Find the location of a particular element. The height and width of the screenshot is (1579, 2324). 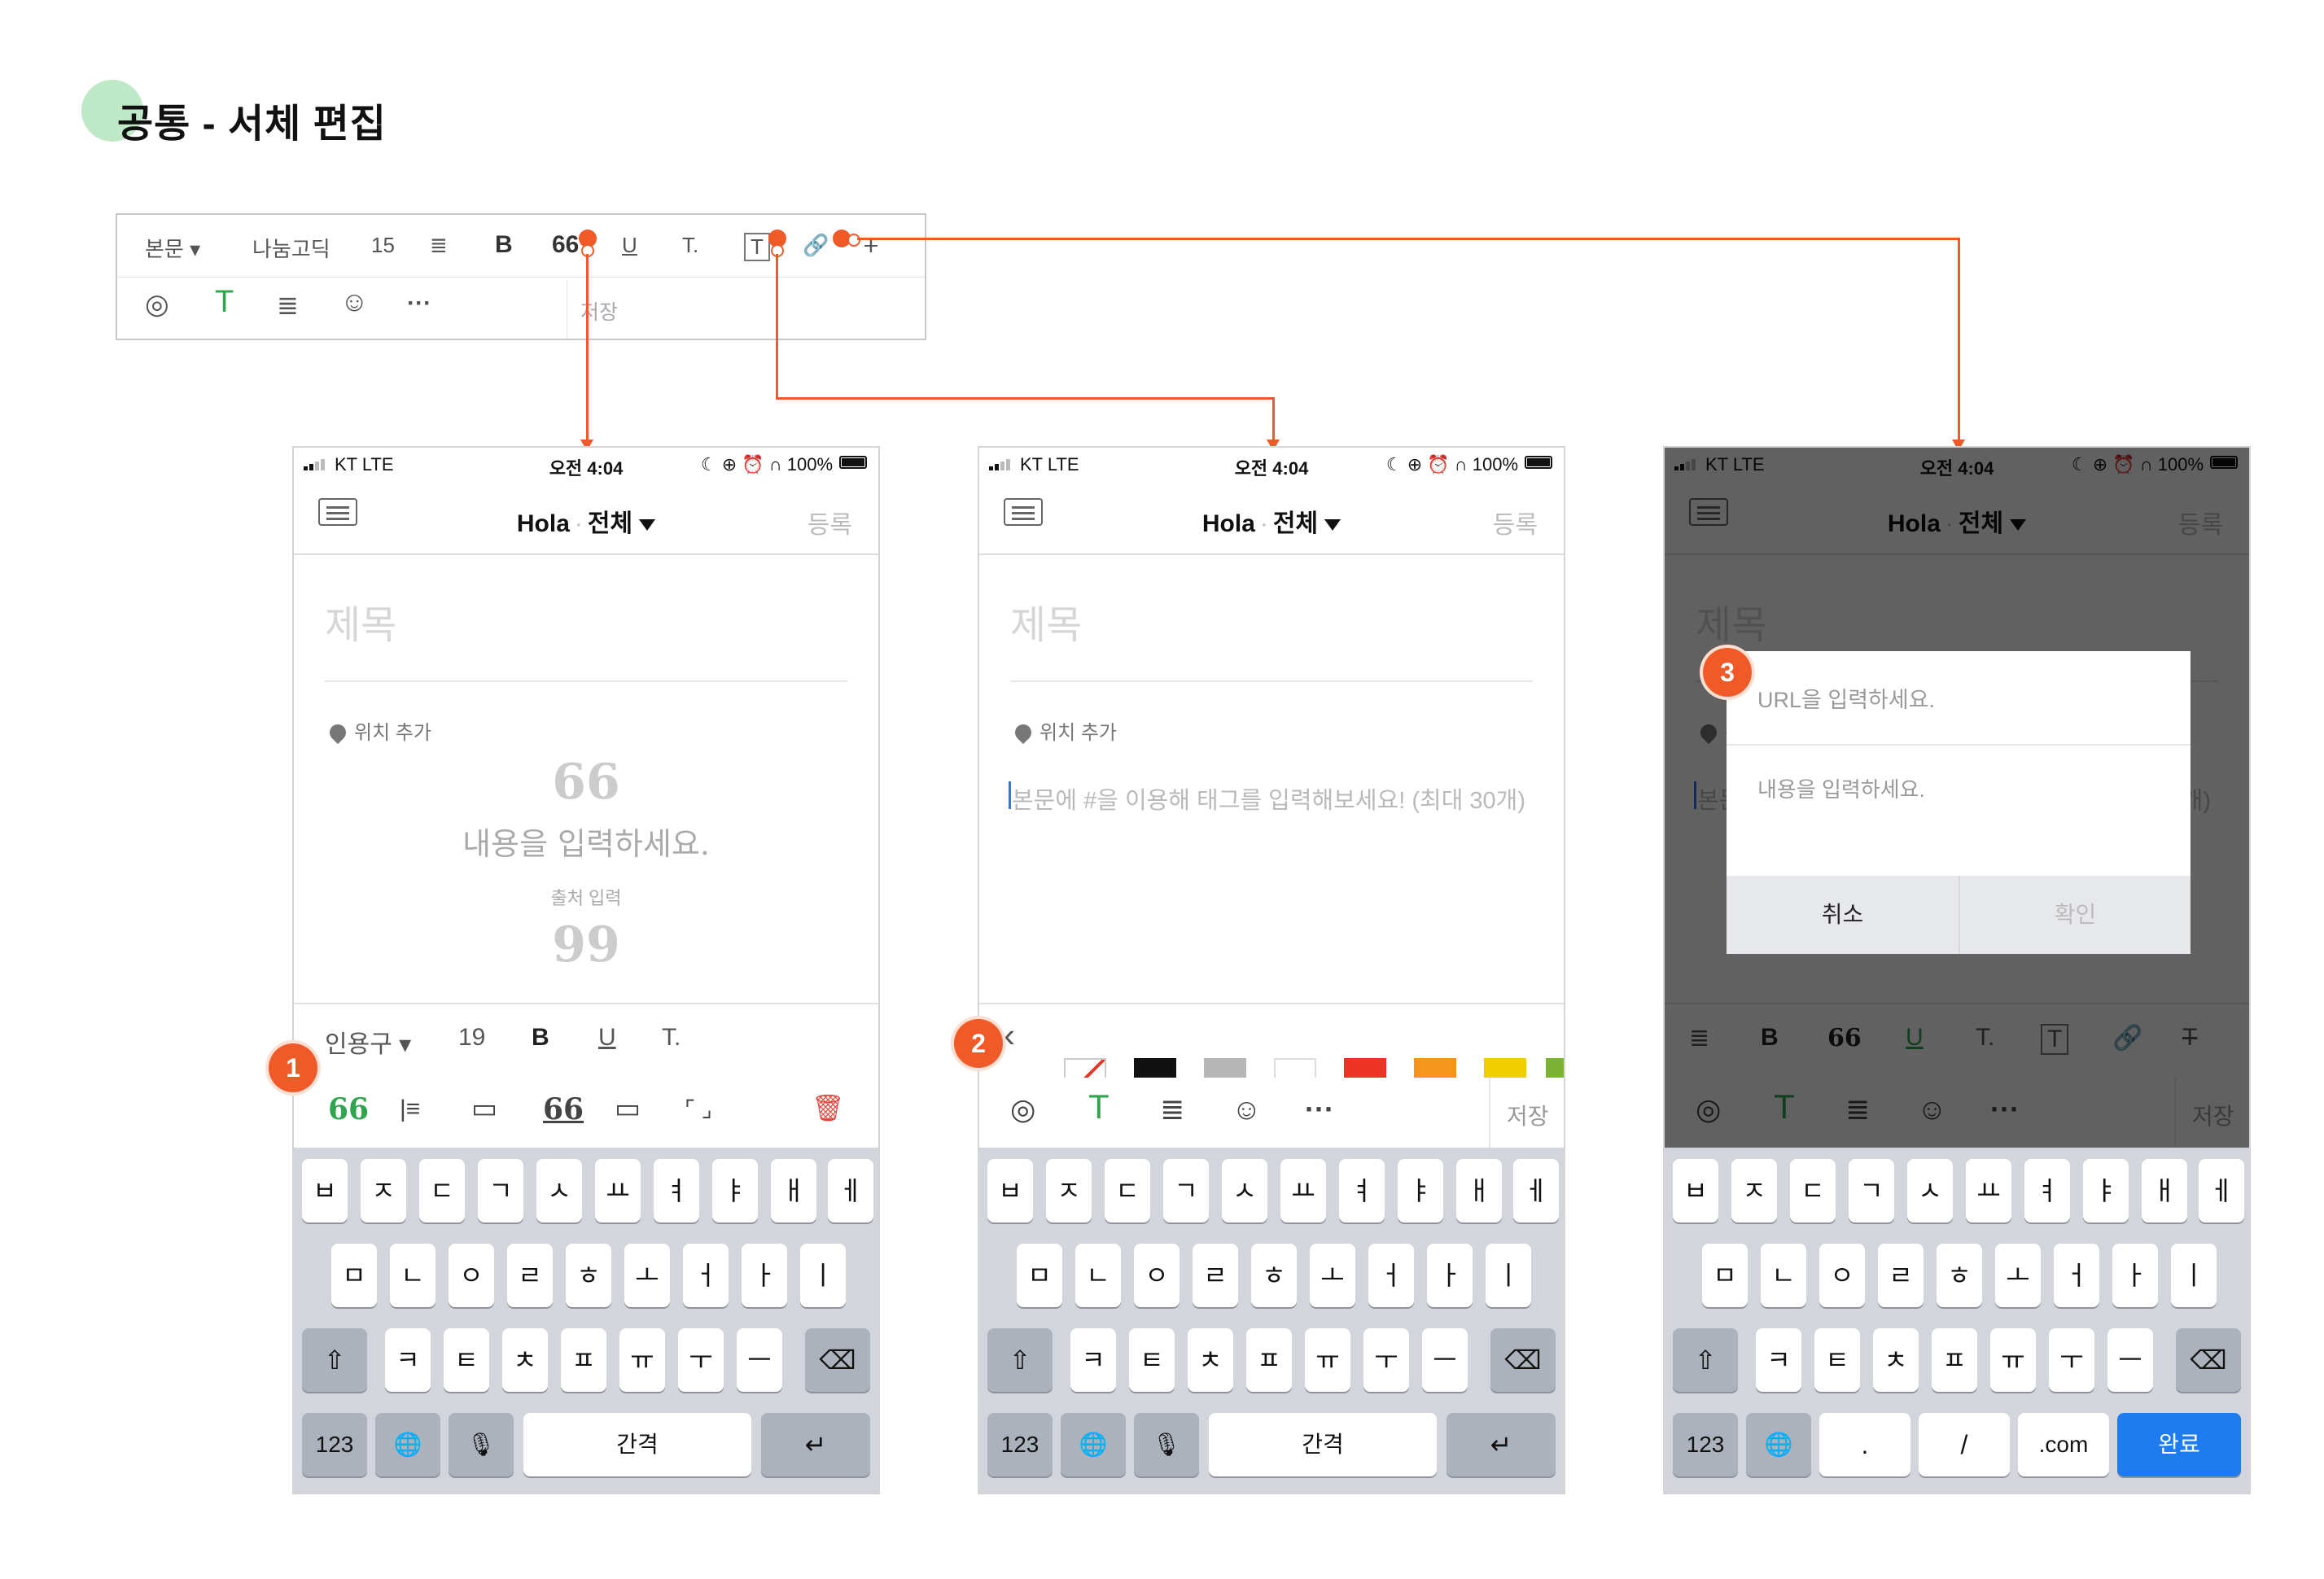

bold-button: B is located at coordinates (504, 245).